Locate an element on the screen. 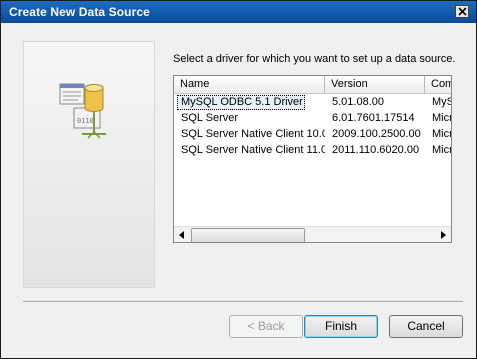 The height and width of the screenshot is (359, 477). driver-name: SQL Server is located at coordinates (210, 118).